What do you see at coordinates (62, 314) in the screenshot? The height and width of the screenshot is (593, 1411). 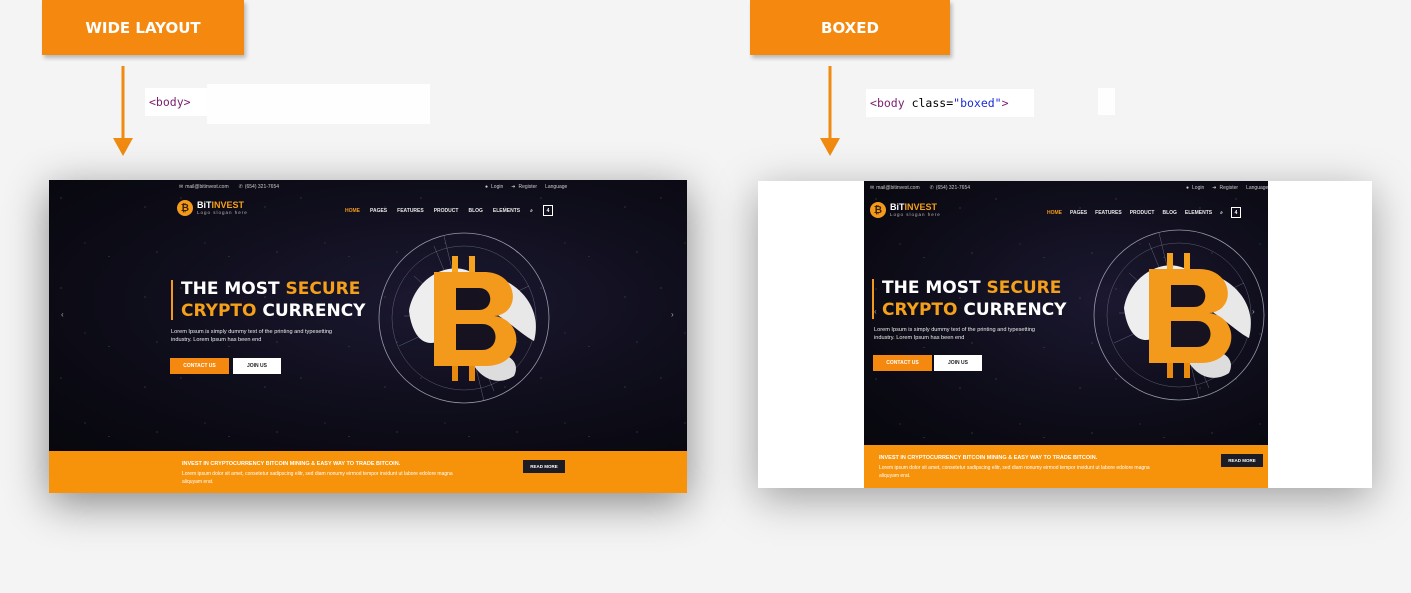 I see `slider-prev-icon: ‹` at bounding box center [62, 314].